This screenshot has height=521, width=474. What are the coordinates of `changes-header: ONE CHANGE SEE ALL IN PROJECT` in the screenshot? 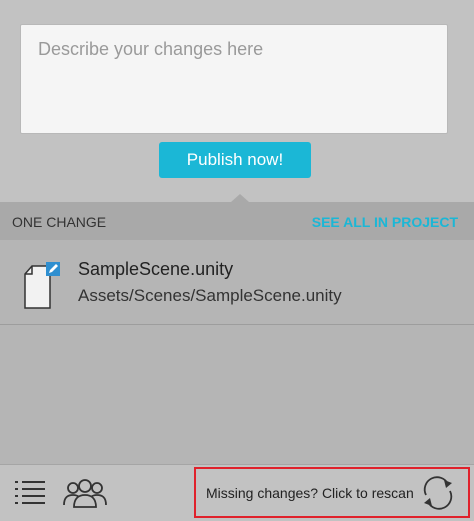 It's located at (237, 221).